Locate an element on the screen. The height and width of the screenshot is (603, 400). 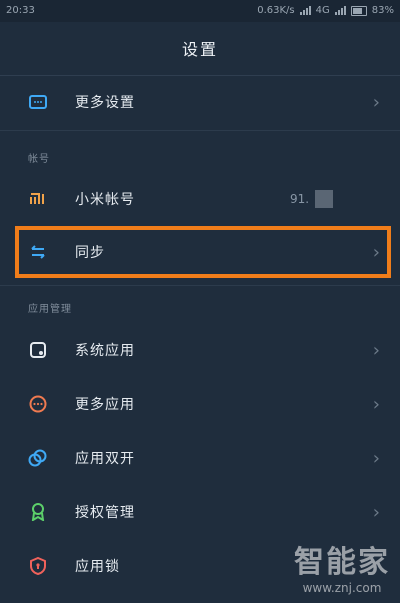
network-speed: 0.63K/s is located at coordinates (276, 10).